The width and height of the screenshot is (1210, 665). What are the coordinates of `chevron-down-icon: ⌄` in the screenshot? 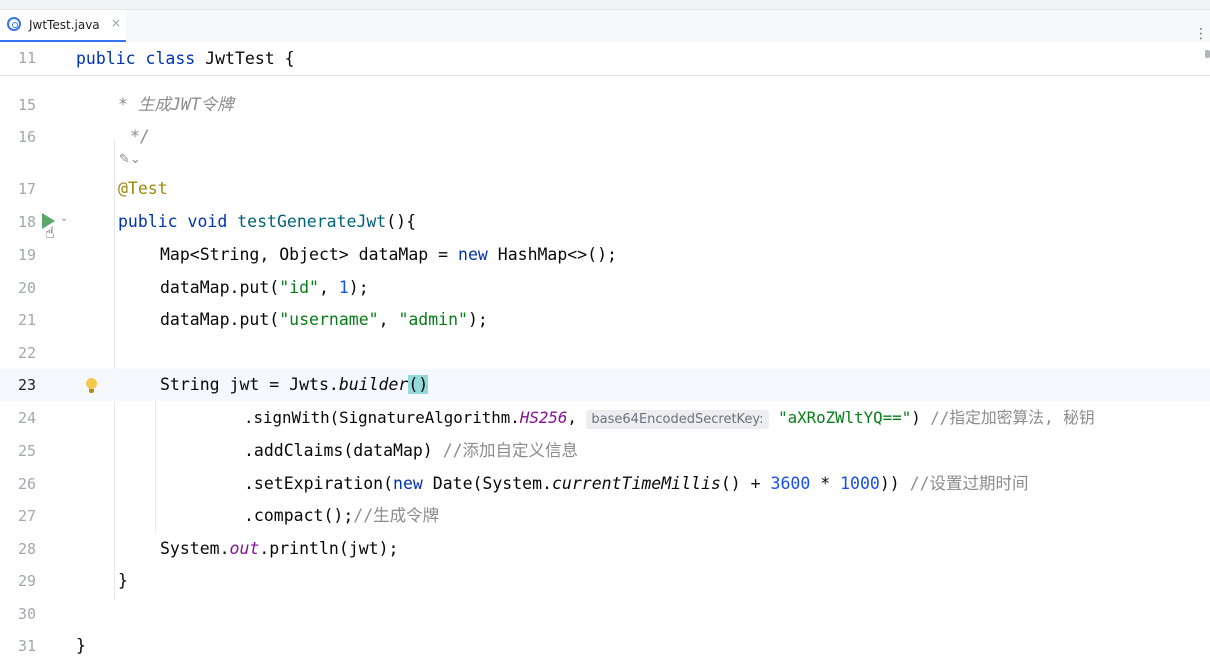 It's located at (64, 218).